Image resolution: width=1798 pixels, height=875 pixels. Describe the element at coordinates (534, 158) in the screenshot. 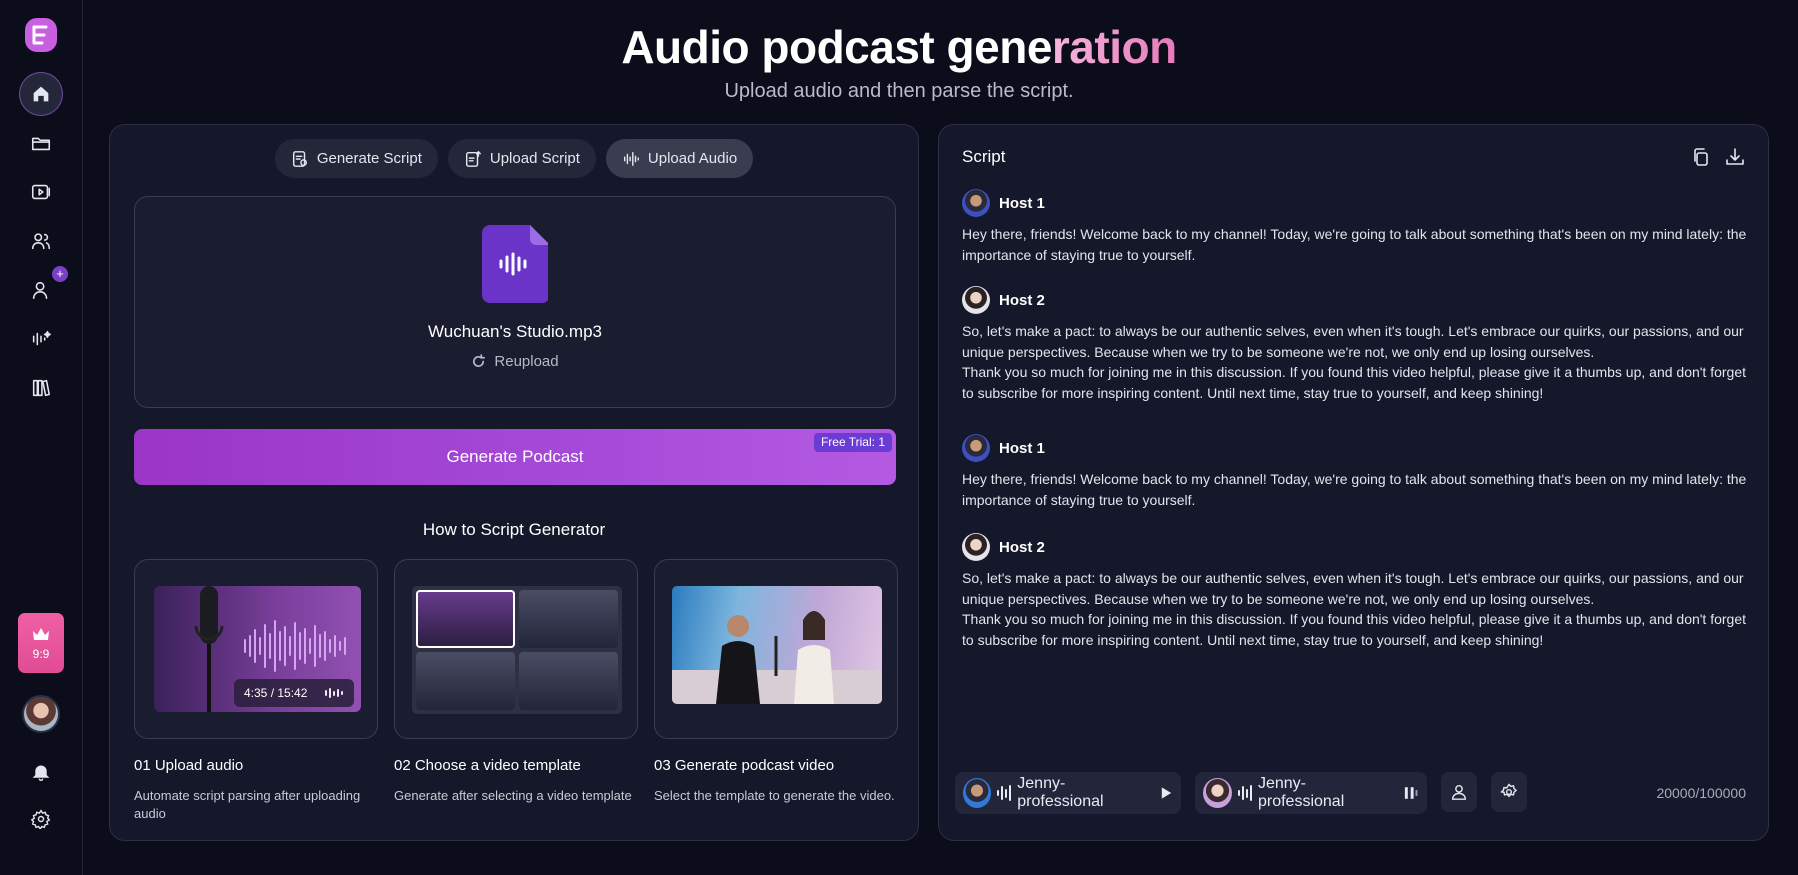

I see `tab-label: Upload Script` at that location.